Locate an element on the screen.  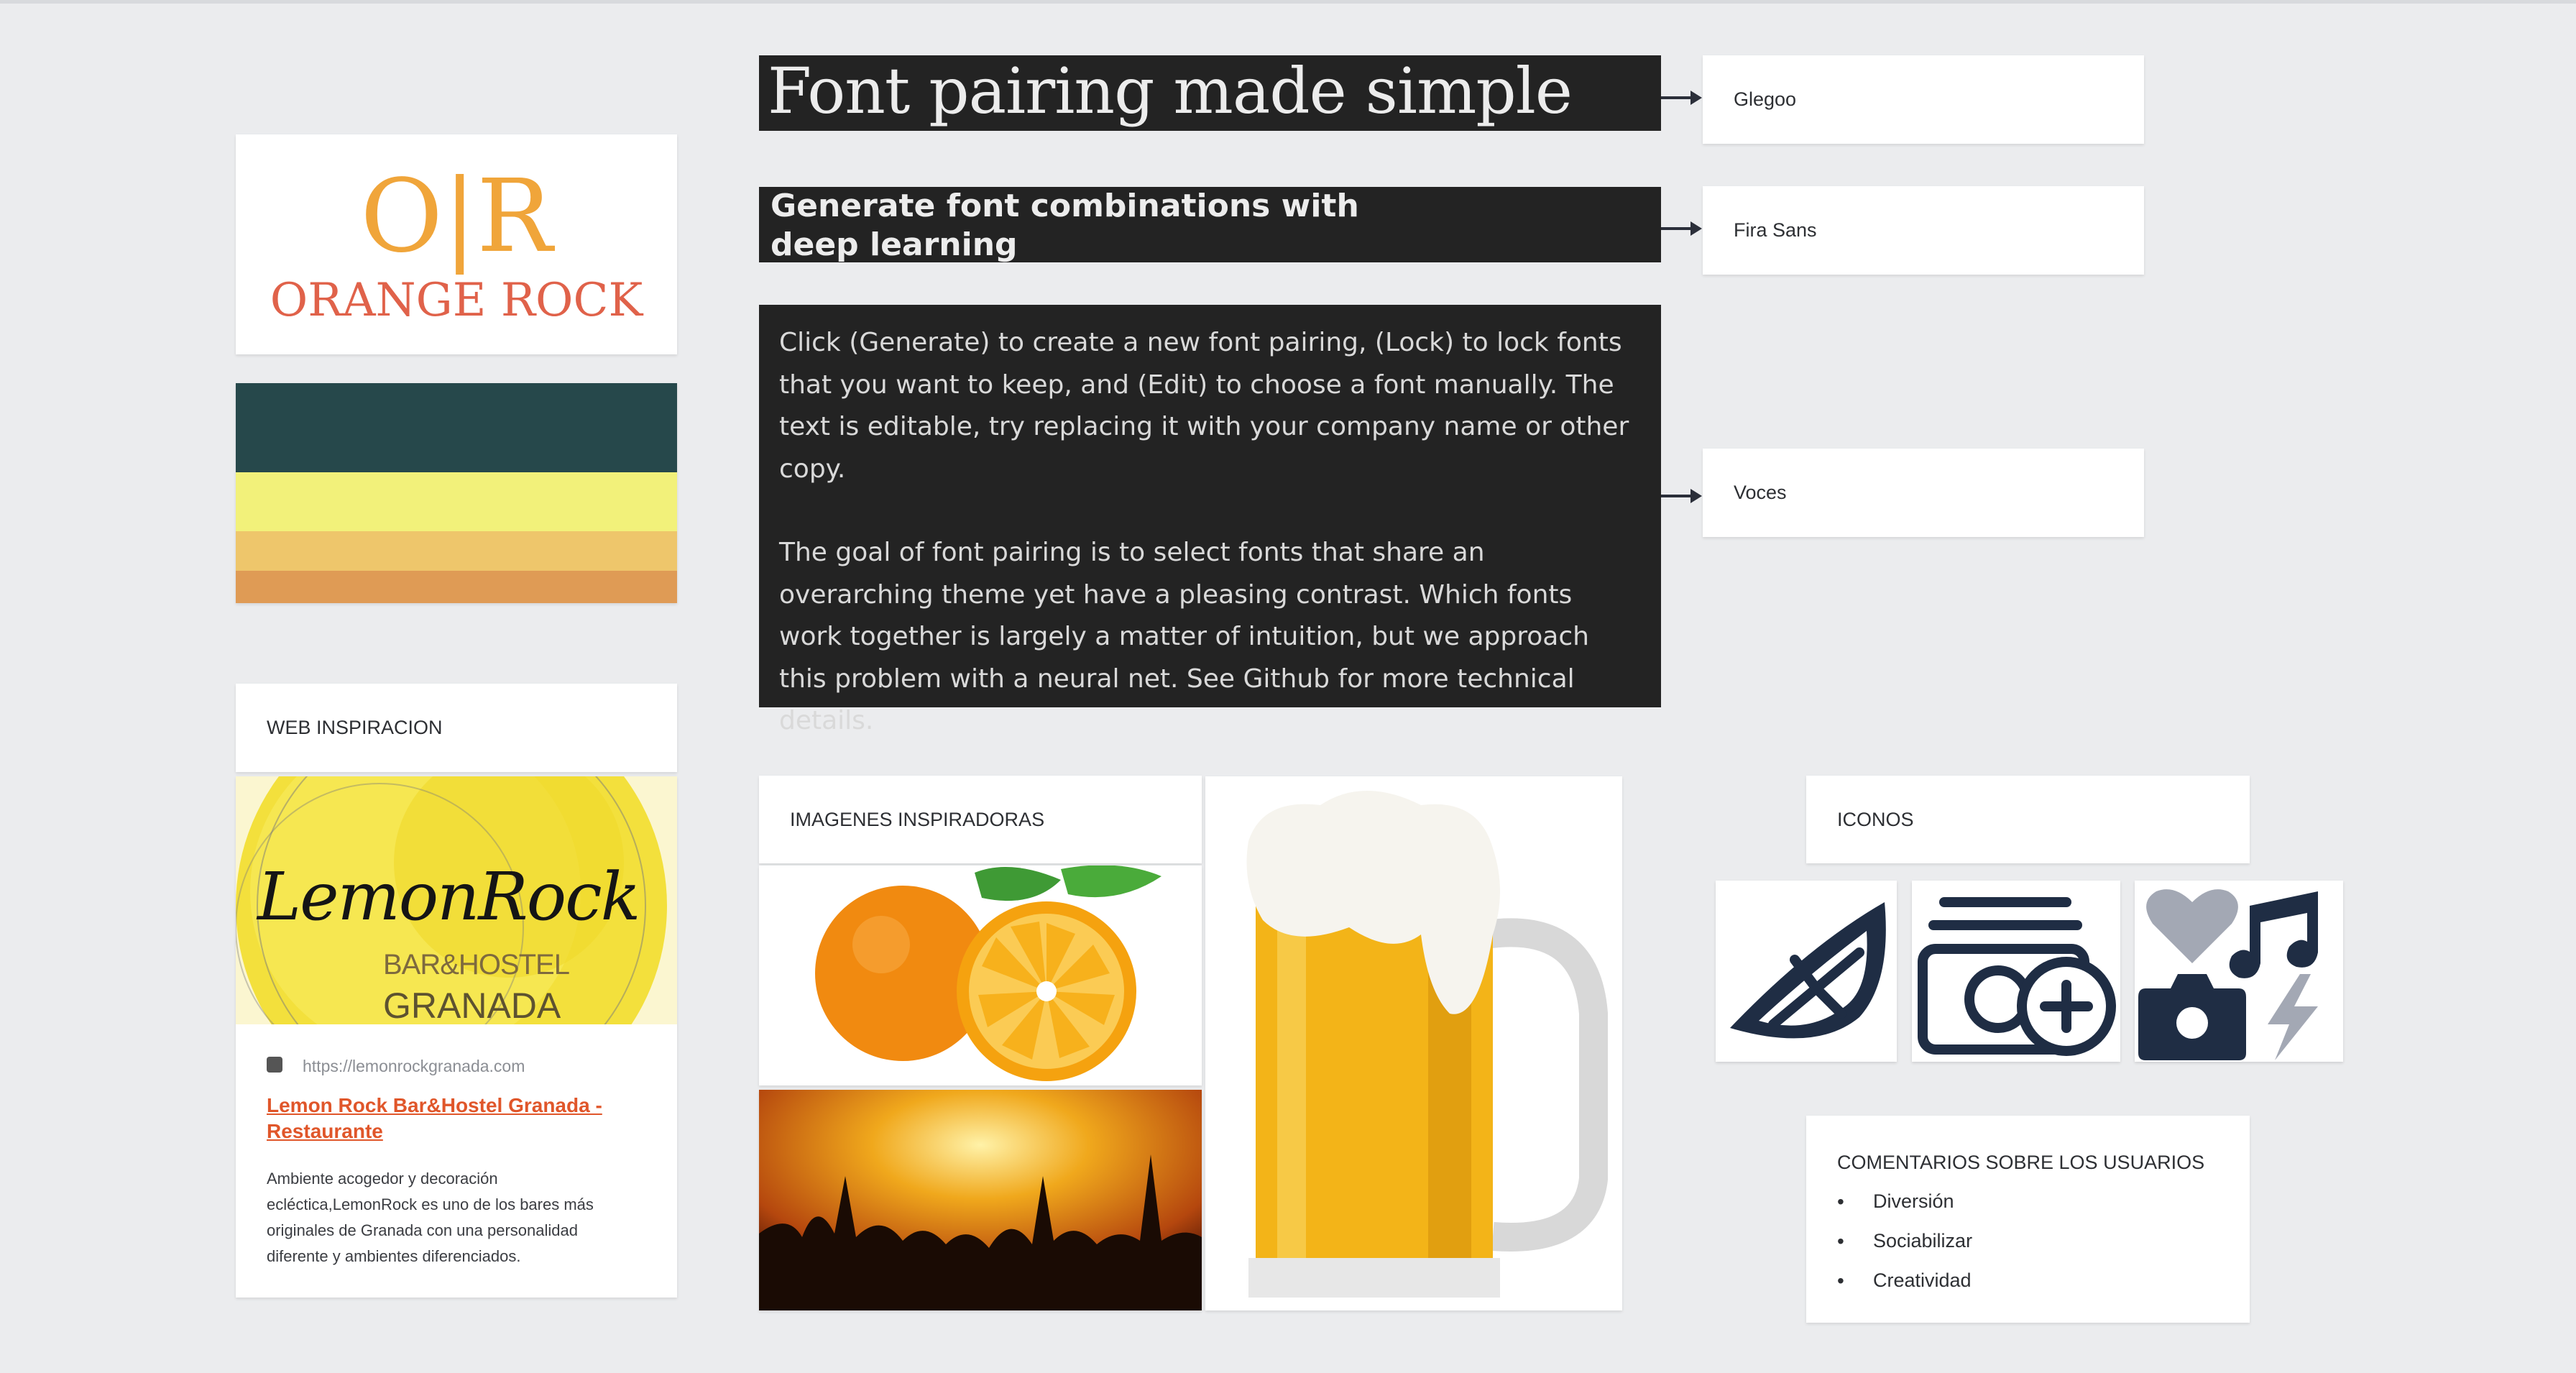
icons-title: ICONOS is located at coordinates (1875, 819).